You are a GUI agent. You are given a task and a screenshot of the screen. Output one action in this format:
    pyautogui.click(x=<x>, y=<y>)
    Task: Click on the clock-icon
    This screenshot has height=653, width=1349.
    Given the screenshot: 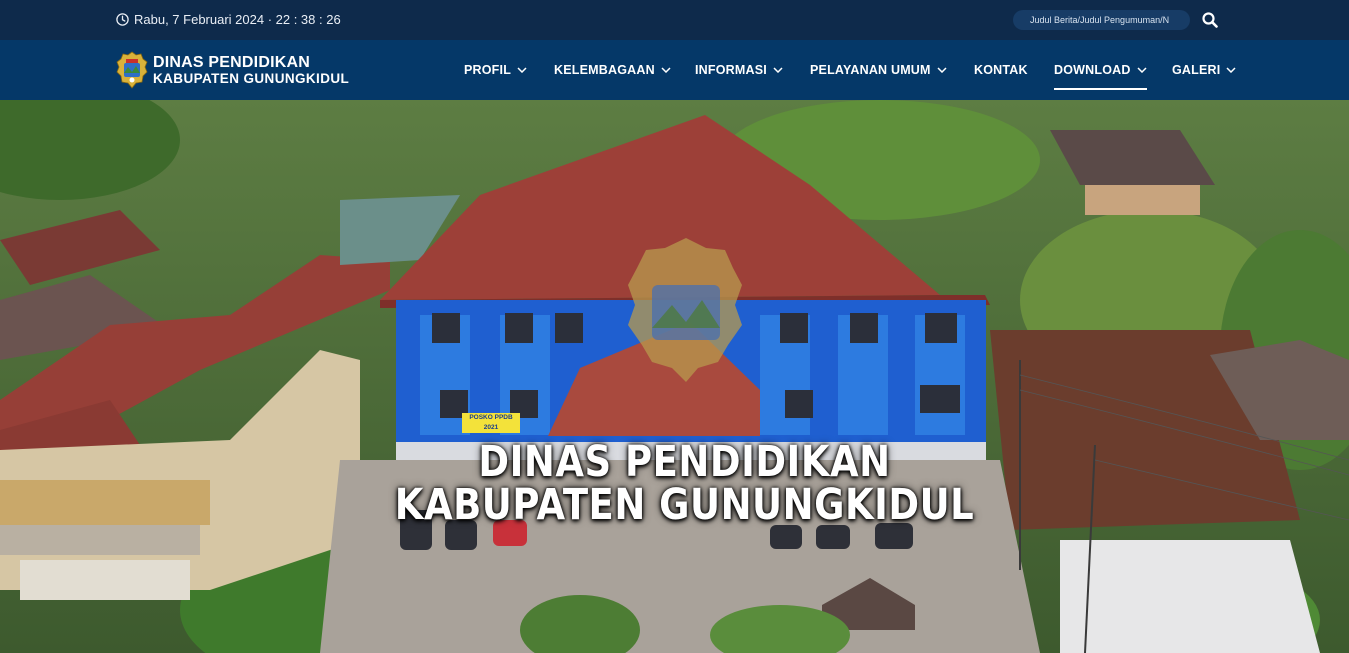 What is the action you would take?
    pyautogui.click(x=122, y=19)
    